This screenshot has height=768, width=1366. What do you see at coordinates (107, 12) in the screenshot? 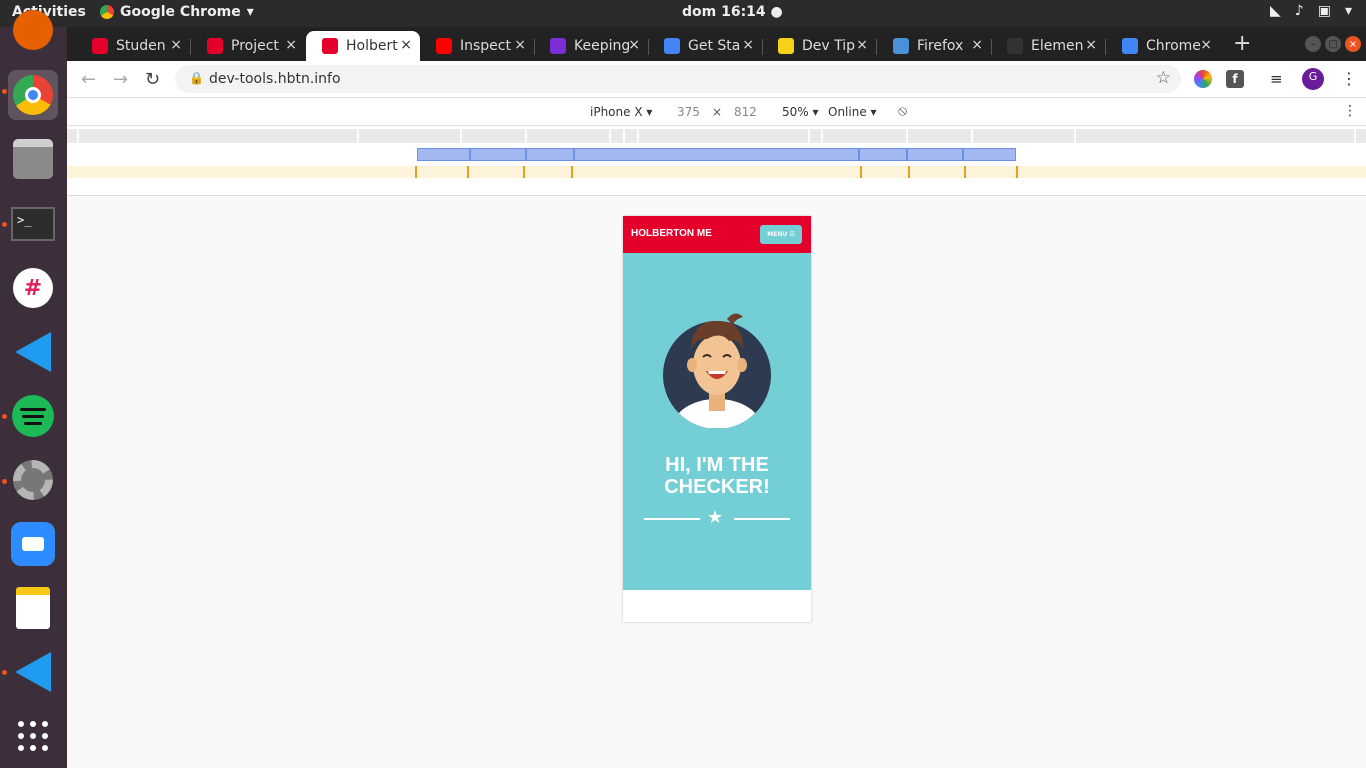
I see `chrome-icon` at bounding box center [107, 12].